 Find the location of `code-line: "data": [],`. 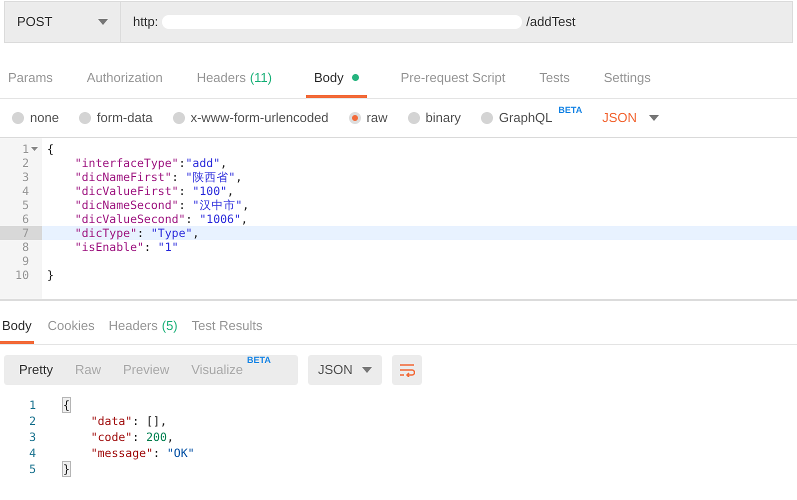

code-line: "data": [], is located at coordinates (128, 421).